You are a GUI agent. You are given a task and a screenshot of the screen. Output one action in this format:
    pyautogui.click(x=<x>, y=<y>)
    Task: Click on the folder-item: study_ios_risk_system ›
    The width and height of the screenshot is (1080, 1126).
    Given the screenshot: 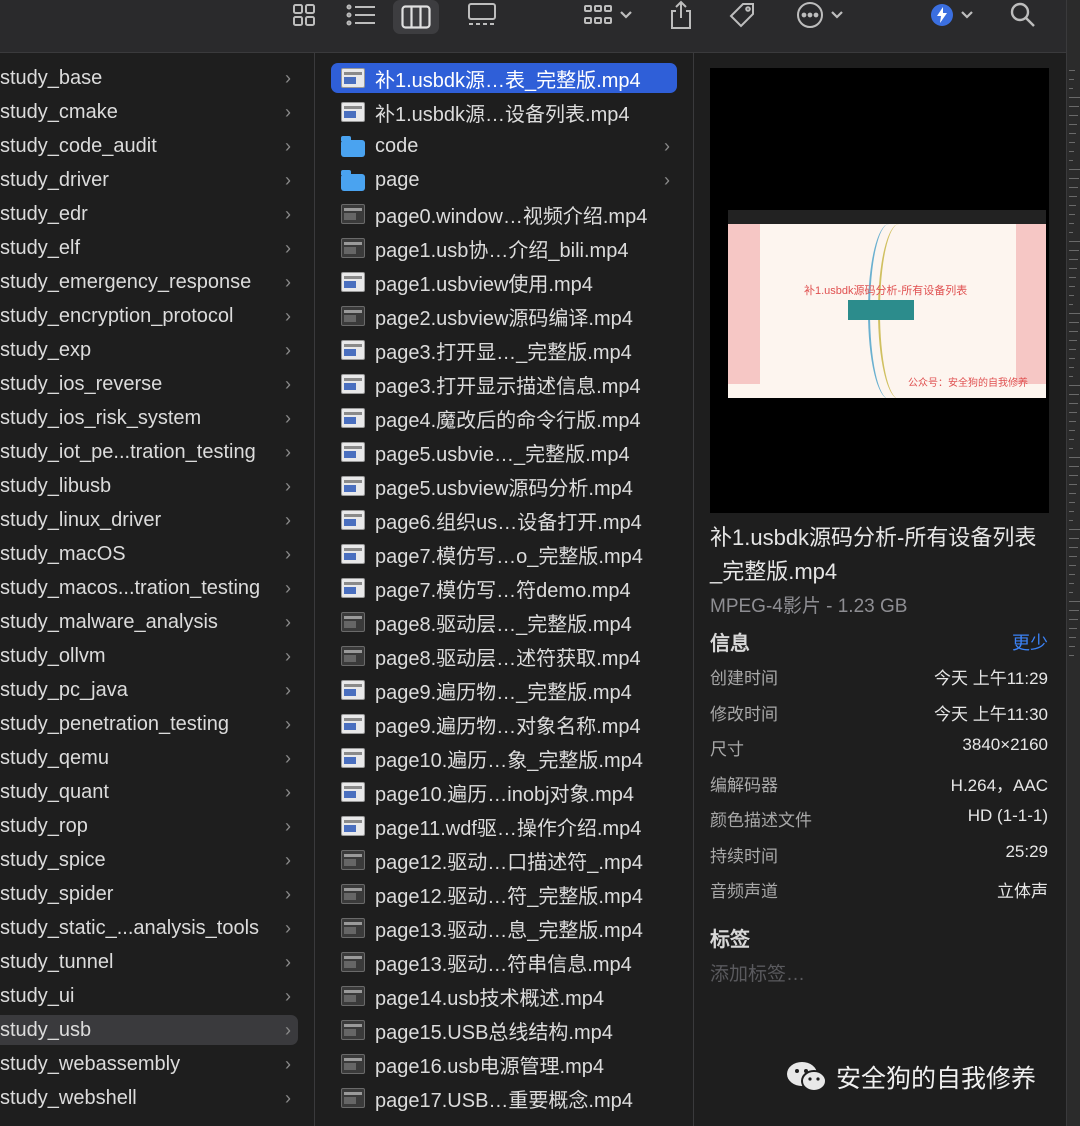 What is the action you would take?
    pyautogui.click(x=149, y=418)
    